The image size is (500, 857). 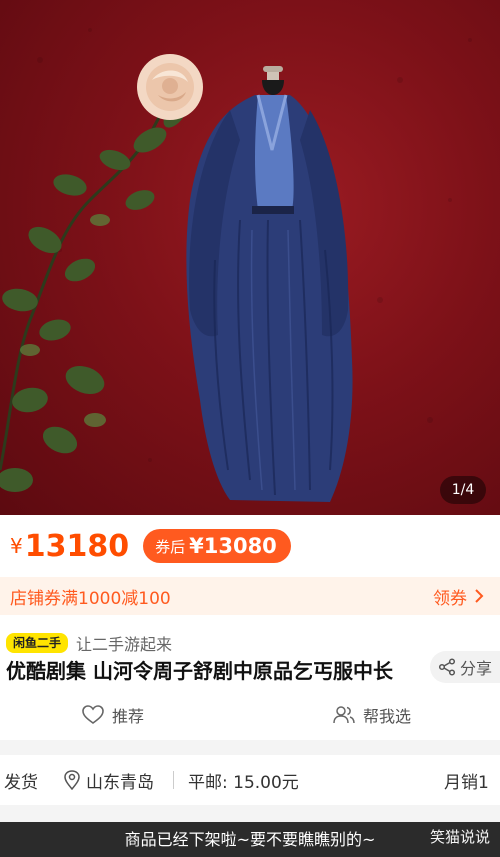 I want to click on watermark-text: 笑猫说说, so click(x=459, y=837).